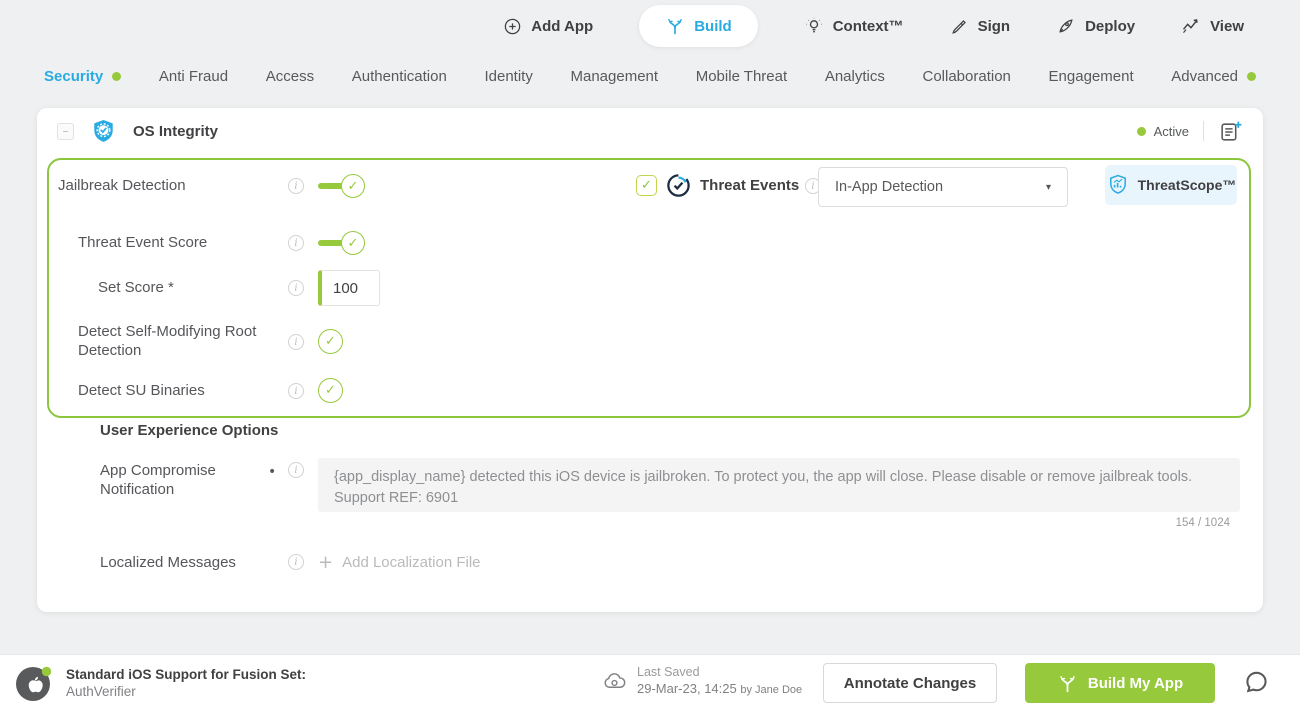  What do you see at coordinates (1091, 76) in the screenshot?
I see `tab-engagement: Engagement` at bounding box center [1091, 76].